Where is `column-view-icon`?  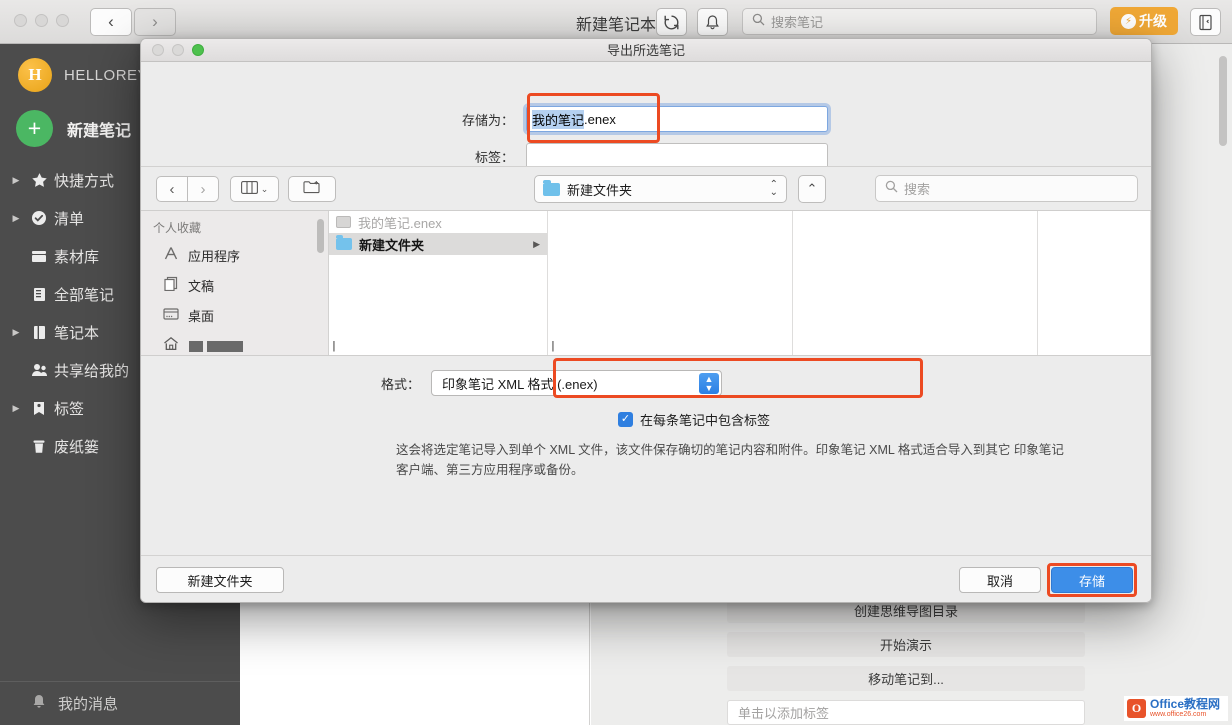
column-view-icon is located at coordinates (249, 189).